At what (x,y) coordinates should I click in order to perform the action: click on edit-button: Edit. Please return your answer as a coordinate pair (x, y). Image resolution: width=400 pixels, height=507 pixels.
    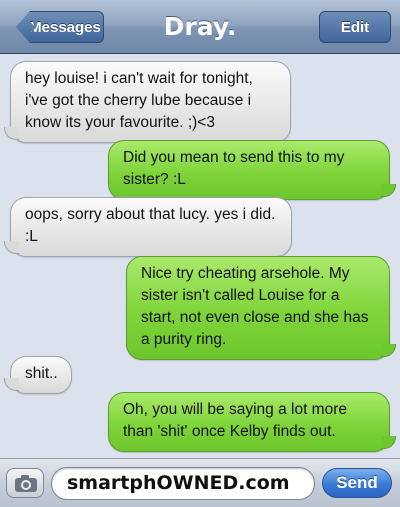
    Looking at the image, I should click on (355, 27).